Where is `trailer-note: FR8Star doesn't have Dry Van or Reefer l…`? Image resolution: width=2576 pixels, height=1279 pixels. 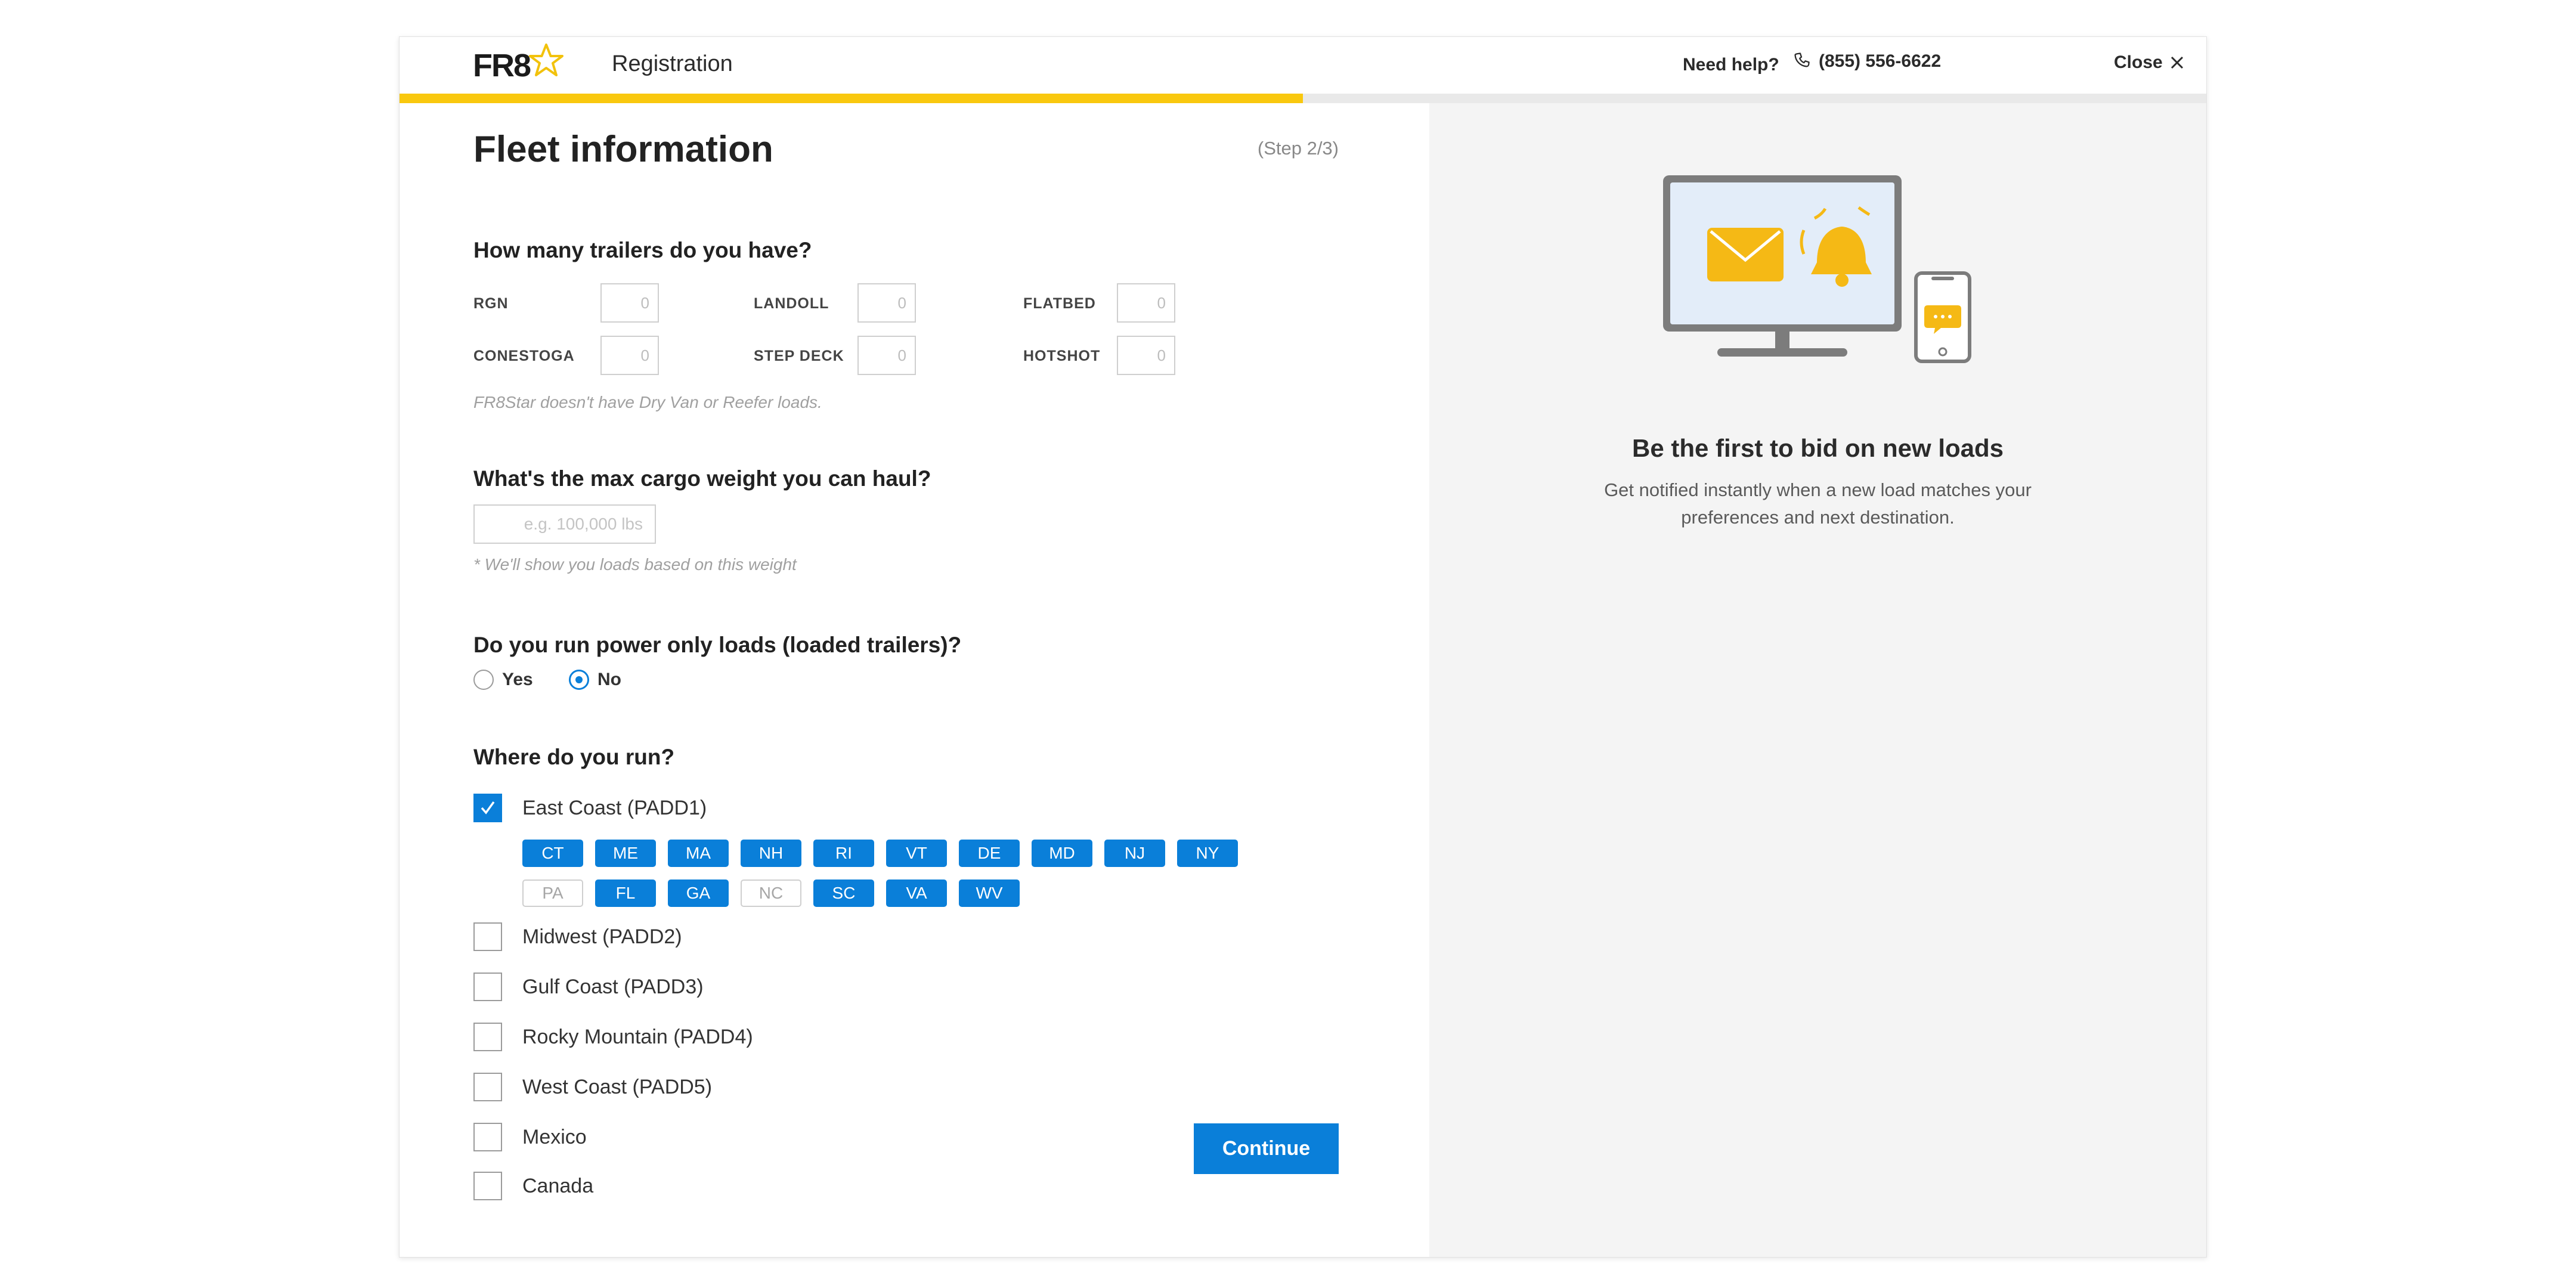 trailer-note: FR8Star doesn't have Dry Van or Reefer l… is located at coordinates (647, 402).